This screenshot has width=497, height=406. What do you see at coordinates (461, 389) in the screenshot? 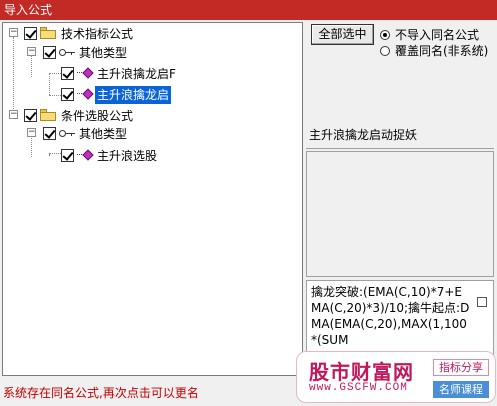
I see `watermark-tag: 名师课程` at bounding box center [461, 389].